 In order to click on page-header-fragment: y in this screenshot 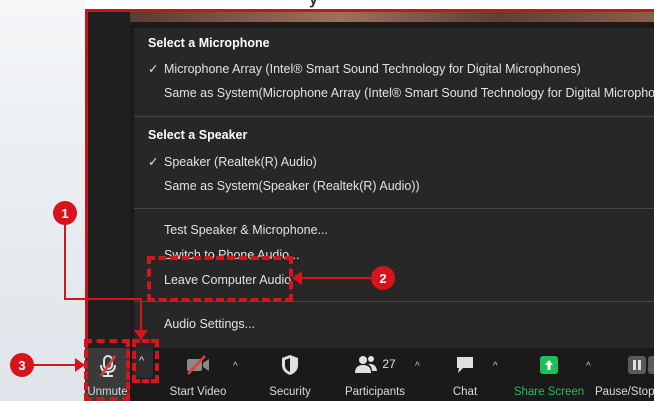, I will do `click(369, 4)`.